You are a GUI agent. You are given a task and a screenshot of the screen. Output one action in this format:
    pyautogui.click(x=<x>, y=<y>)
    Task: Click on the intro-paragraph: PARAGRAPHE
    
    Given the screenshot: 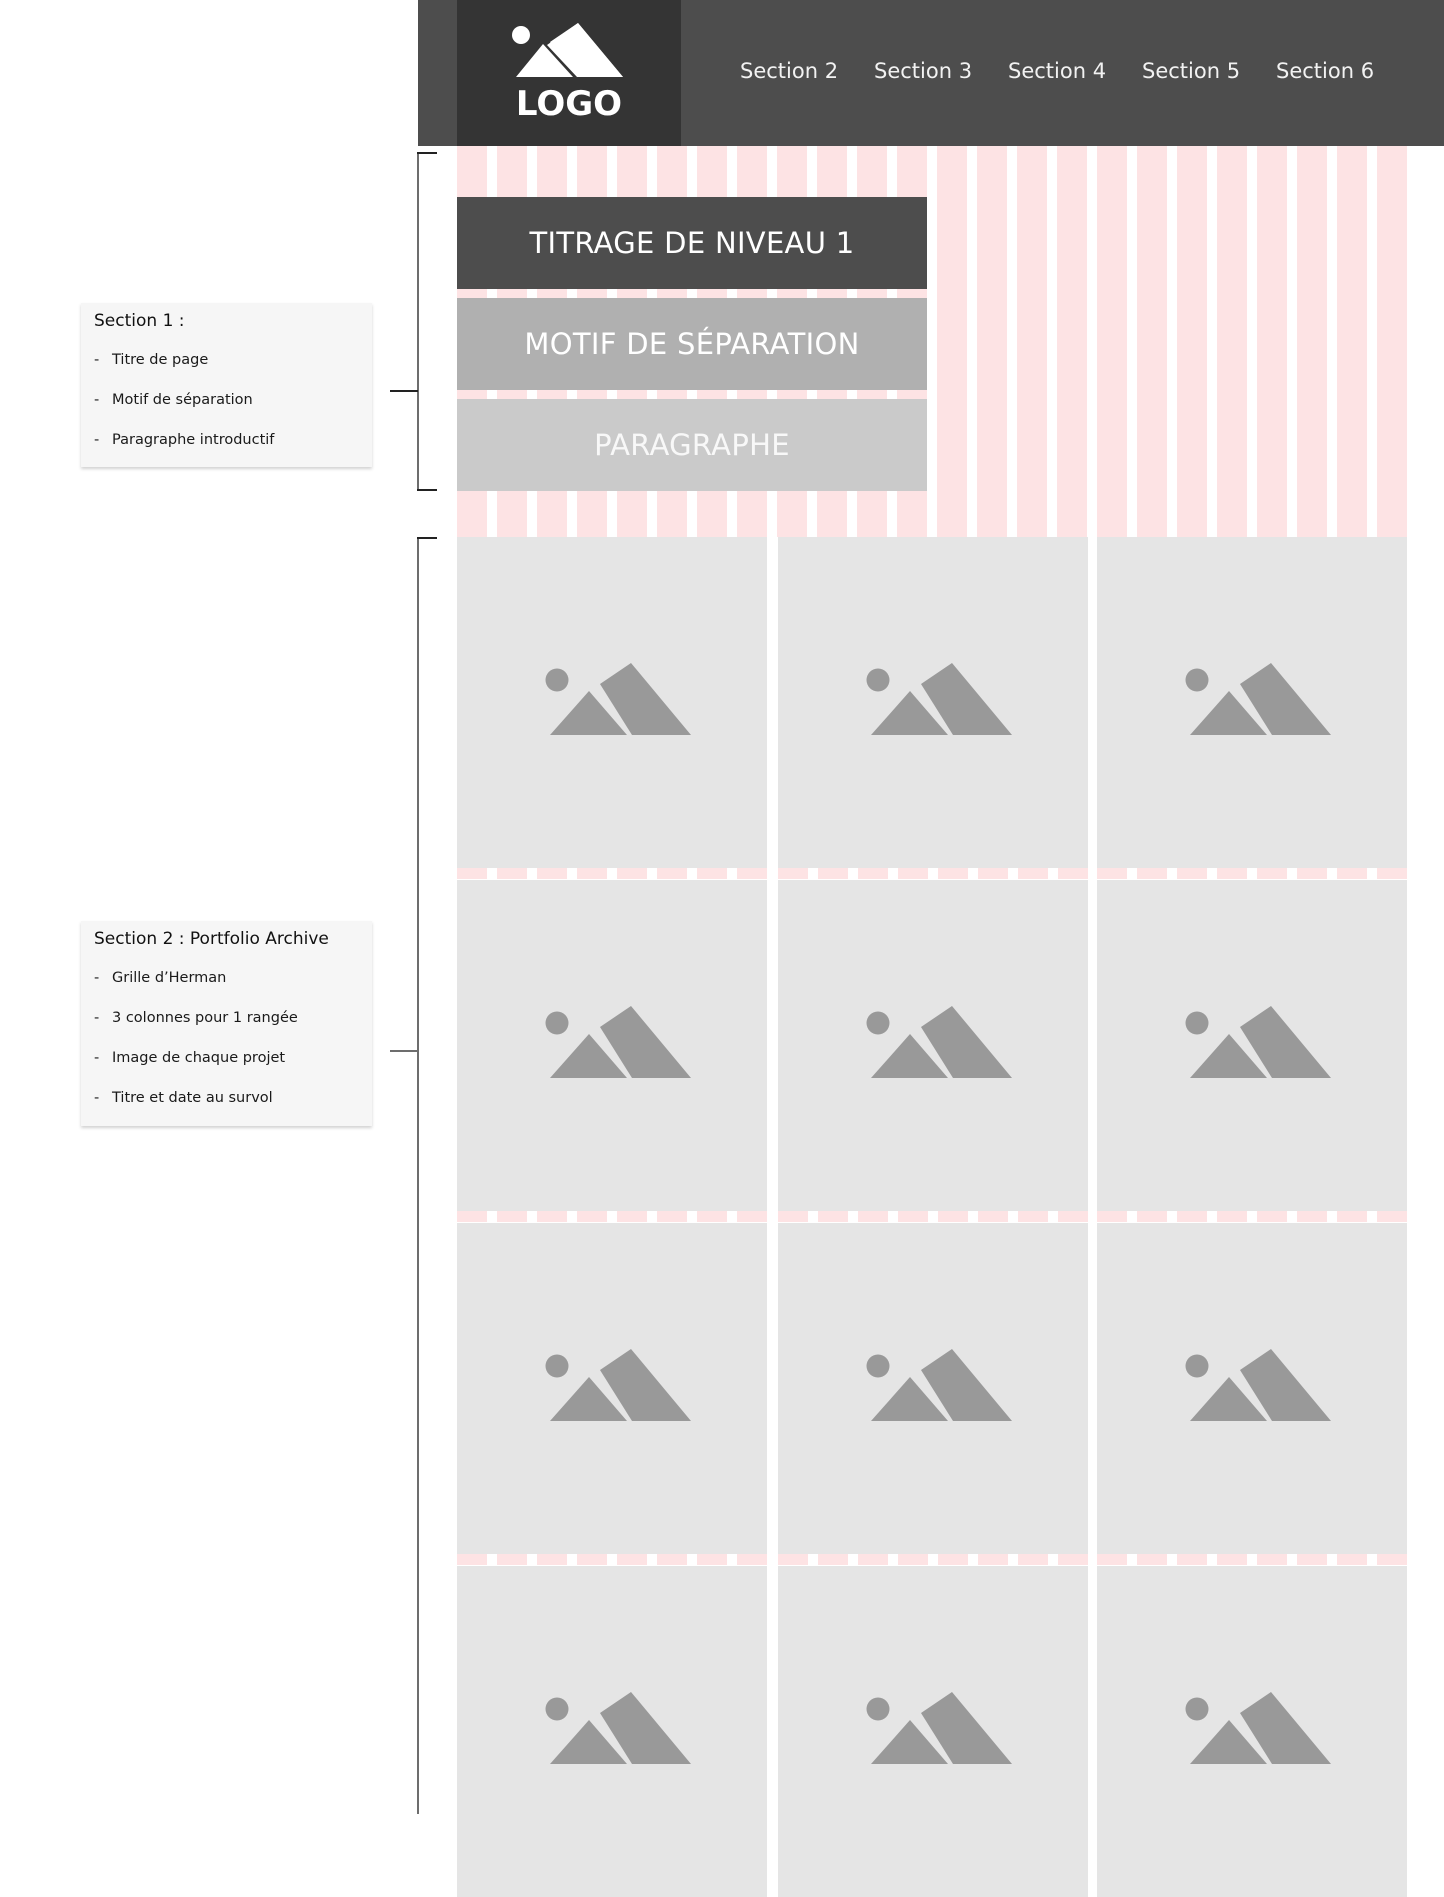 What is the action you would take?
    pyautogui.click(x=692, y=445)
    